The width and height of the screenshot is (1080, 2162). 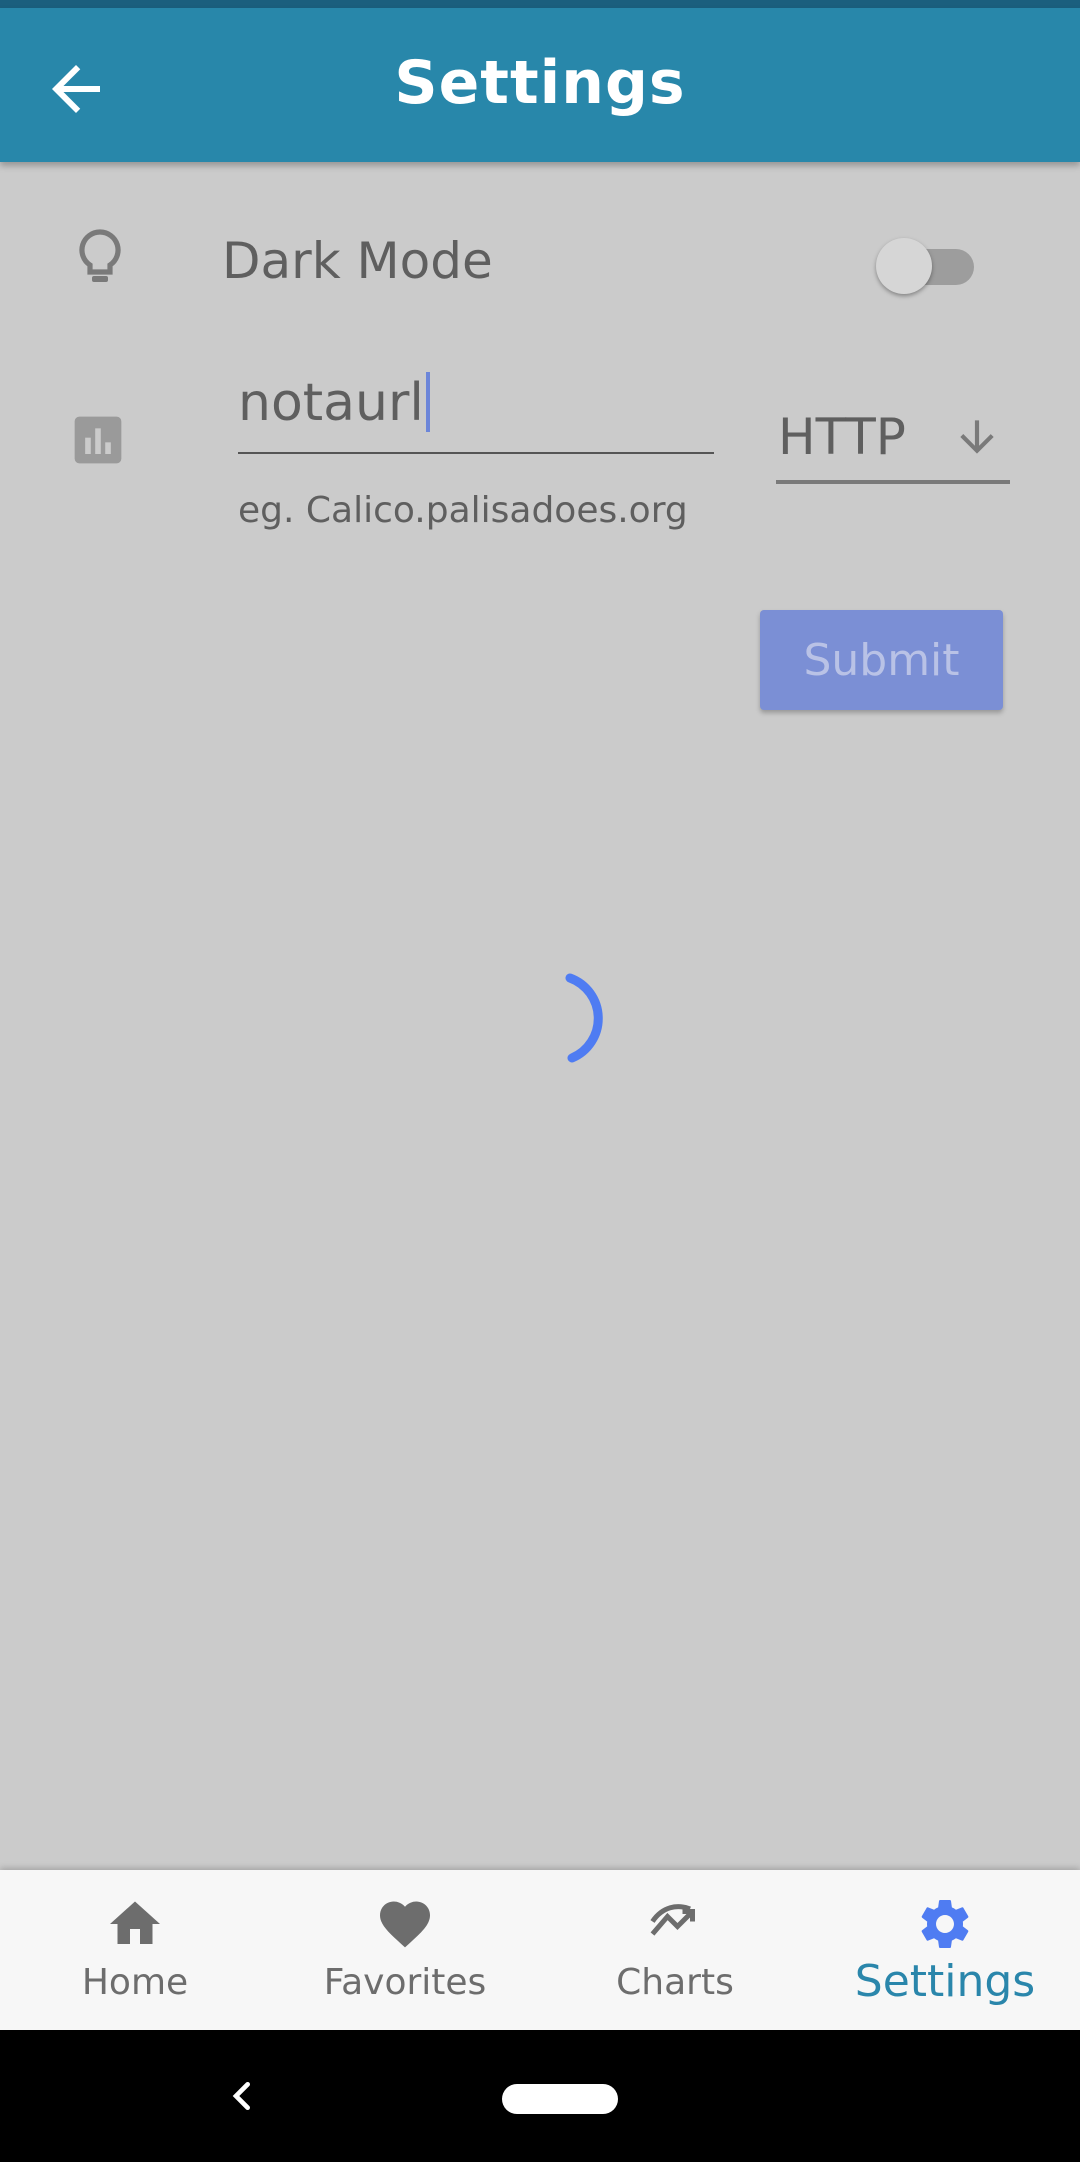 I want to click on nav-charts: Charts, so click(x=675, y=1950).